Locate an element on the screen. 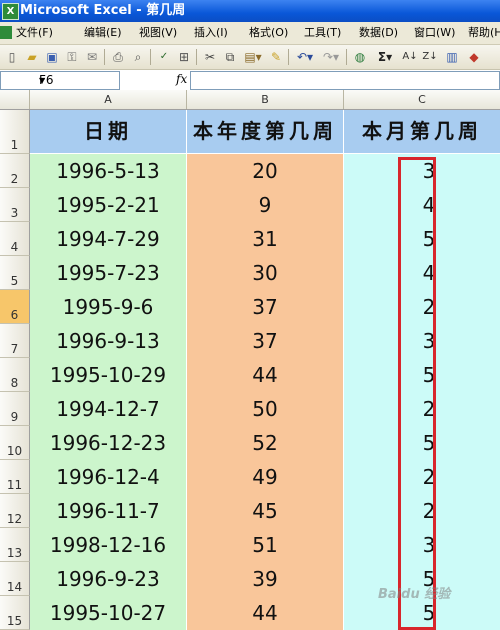 This screenshot has height=630, width=500. cell-year-week: 30 is located at coordinates (265, 273).